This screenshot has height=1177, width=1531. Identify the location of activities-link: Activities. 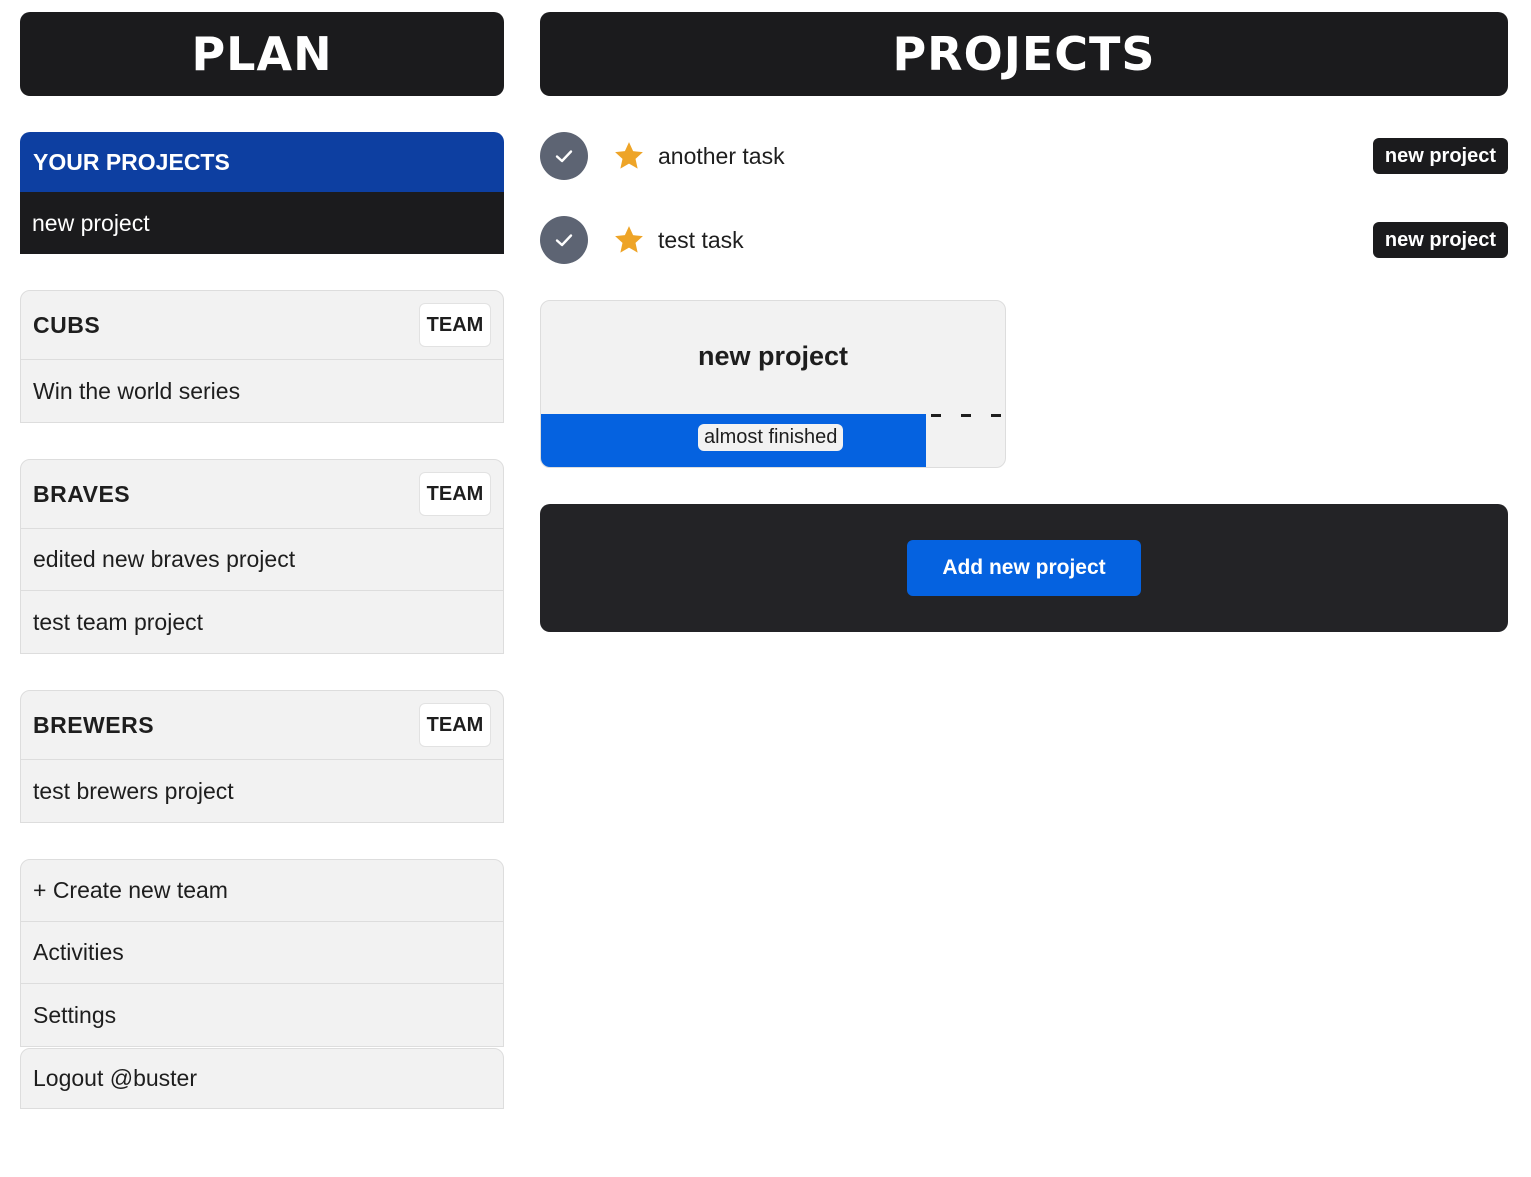
(262, 953).